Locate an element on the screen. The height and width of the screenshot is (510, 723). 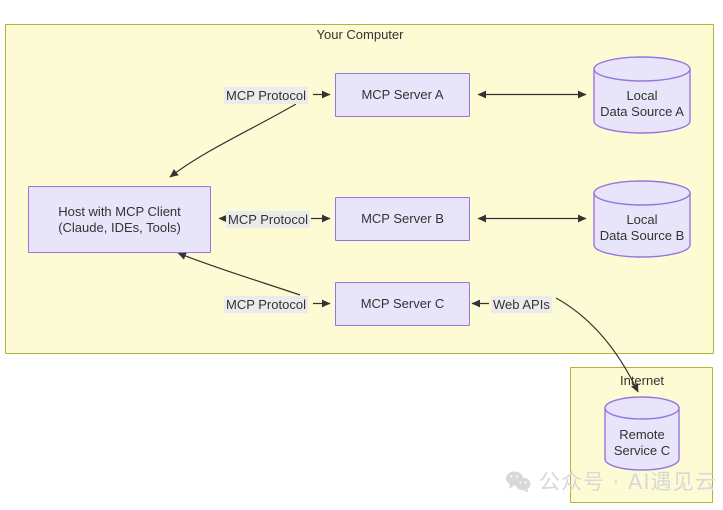
edge-label-host-server-b: MCP Protocol is located at coordinates (268, 219).